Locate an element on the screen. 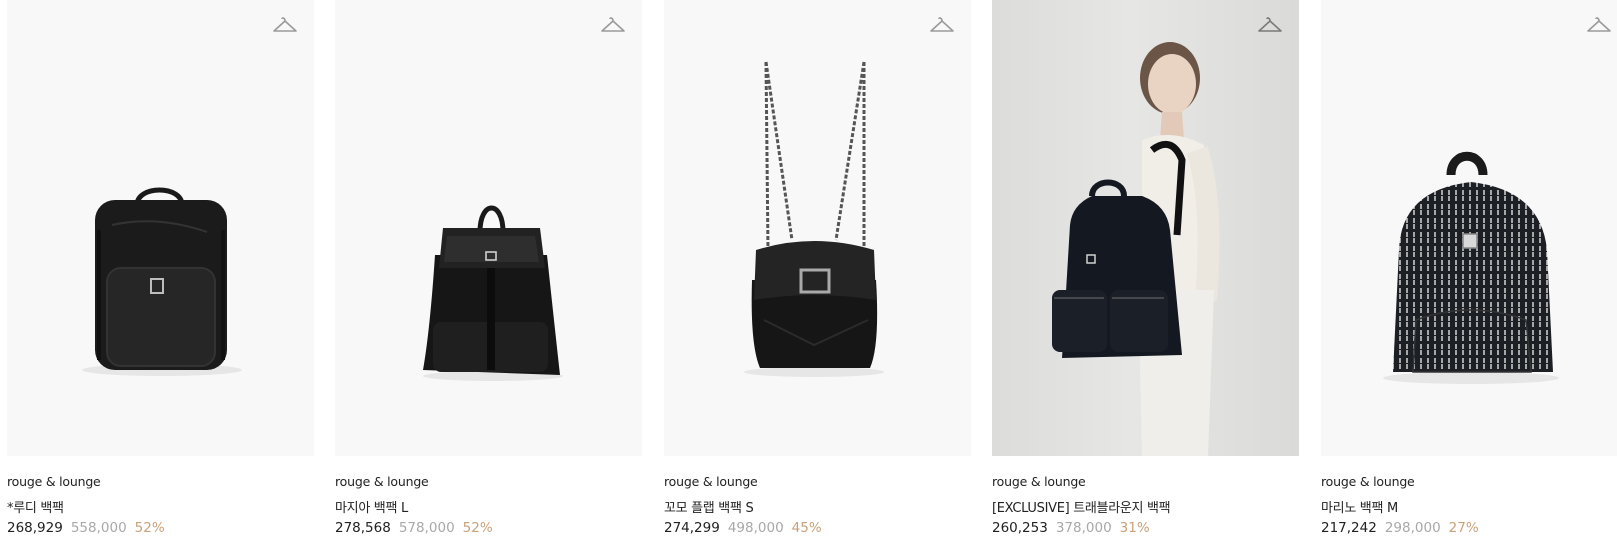  product-prices: 260,253 378,000 31% is located at coordinates (1071, 528).